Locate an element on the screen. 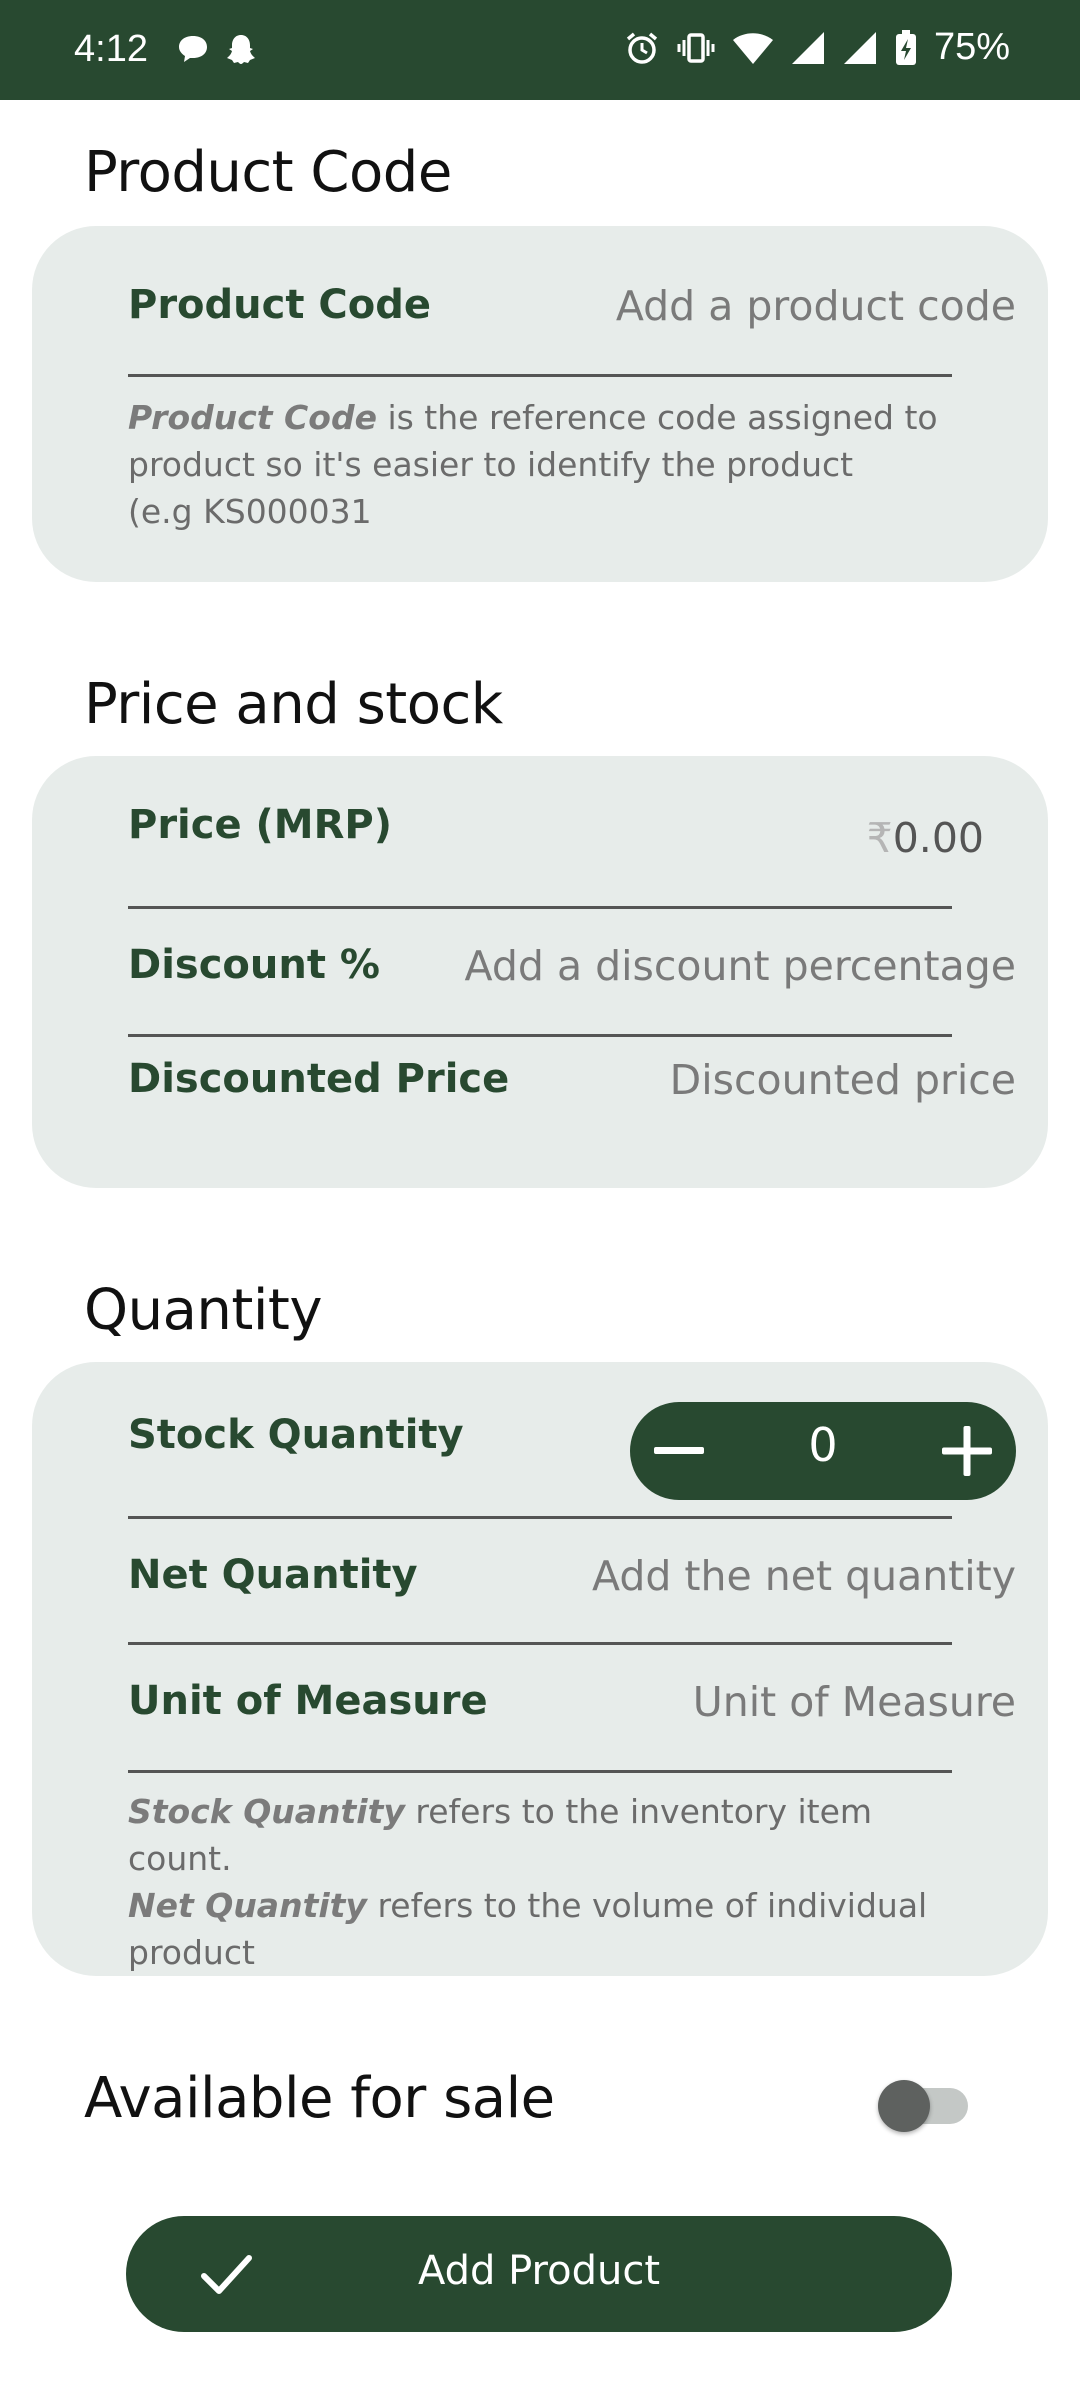 The width and height of the screenshot is (1080, 2400). toggle-thumb is located at coordinates (904, 2106).